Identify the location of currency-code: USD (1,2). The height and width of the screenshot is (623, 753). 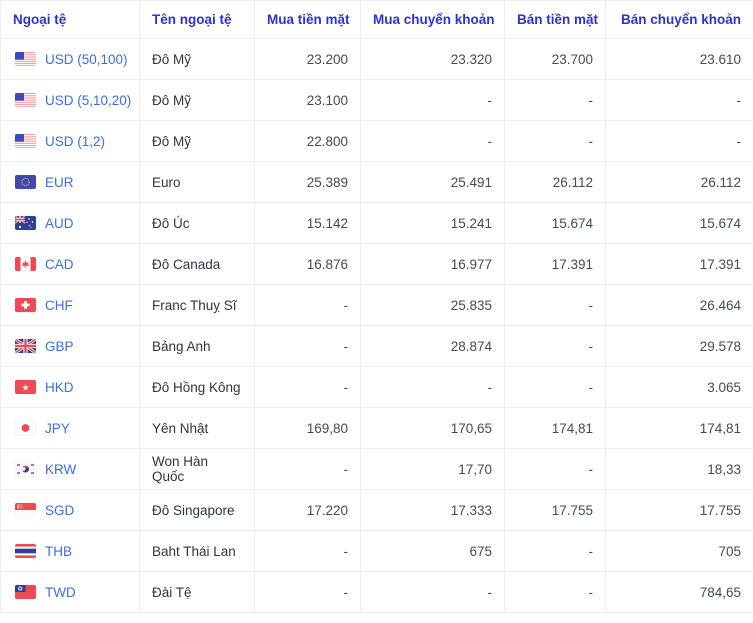
(75, 141).